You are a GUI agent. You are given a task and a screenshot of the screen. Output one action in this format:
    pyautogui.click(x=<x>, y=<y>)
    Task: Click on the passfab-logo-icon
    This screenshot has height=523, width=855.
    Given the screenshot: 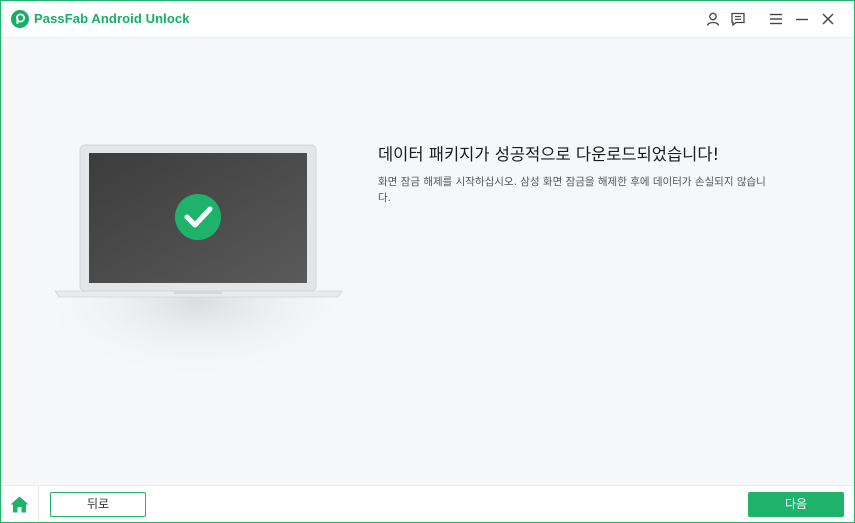 What is the action you would take?
    pyautogui.click(x=20, y=19)
    